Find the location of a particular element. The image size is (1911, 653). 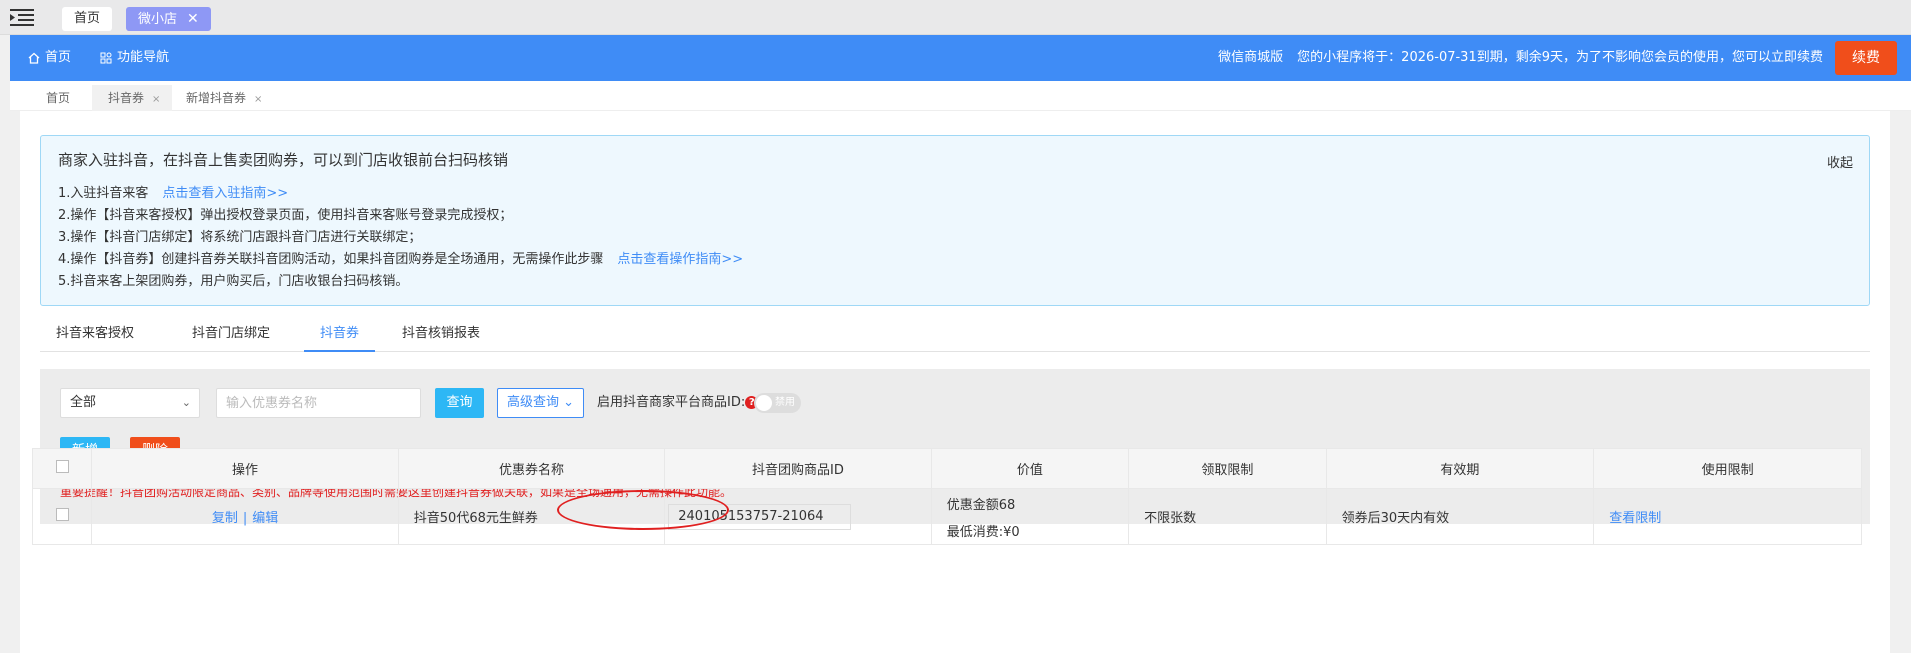

tab-douyin-auth: 抖音来客授权 is located at coordinates (95, 334).